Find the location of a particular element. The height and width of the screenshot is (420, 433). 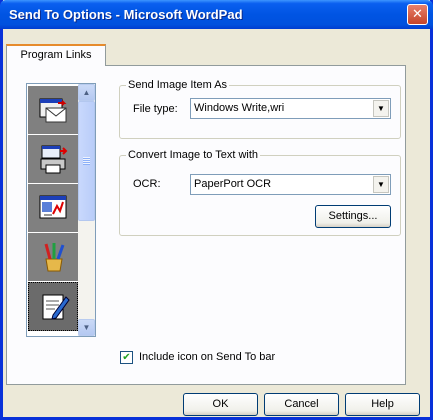

fax-printer-icon is located at coordinates (54, 159).